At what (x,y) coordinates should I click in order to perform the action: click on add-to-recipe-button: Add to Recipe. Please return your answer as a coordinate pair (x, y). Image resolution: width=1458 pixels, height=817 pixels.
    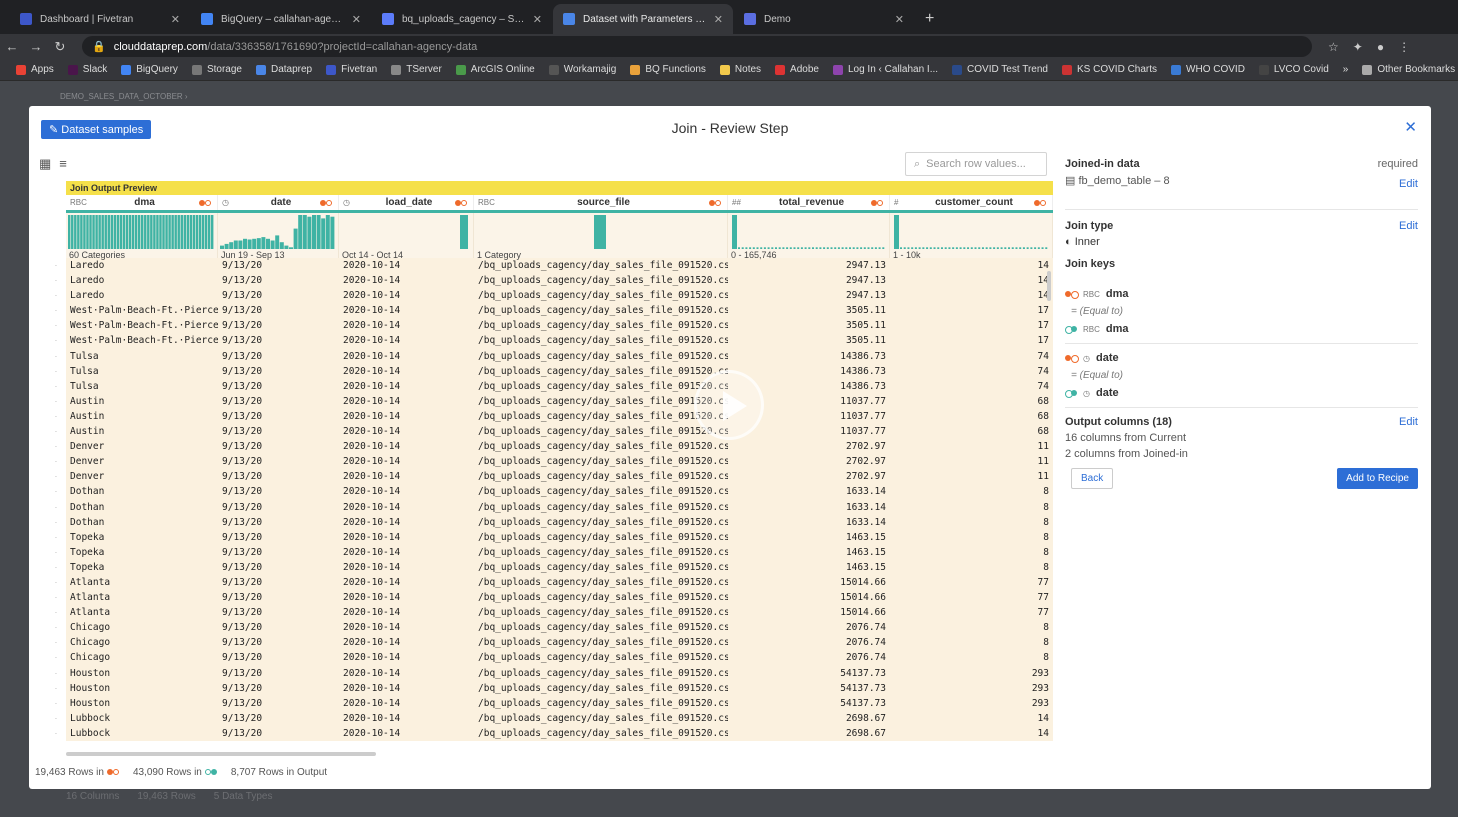
    Looking at the image, I should click on (1377, 478).